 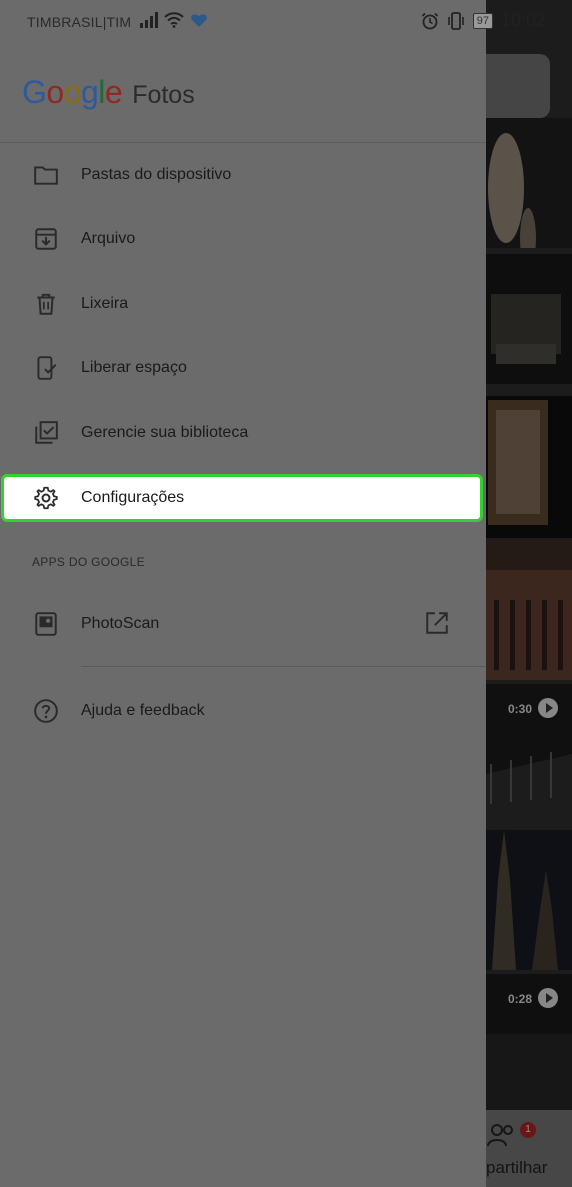 I want to click on library-check-icon, so click(x=46, y=432).